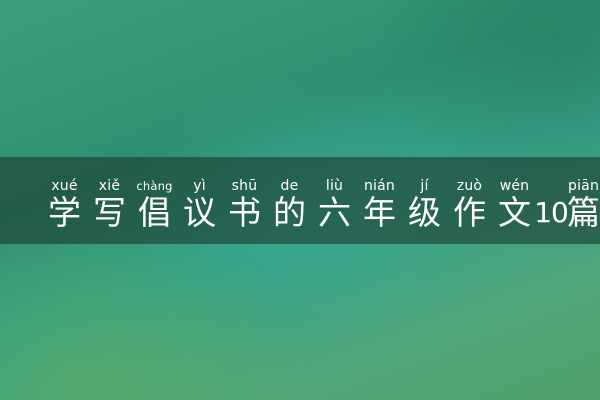  I want to click on hanzi-char: 六, so click(334, 212).